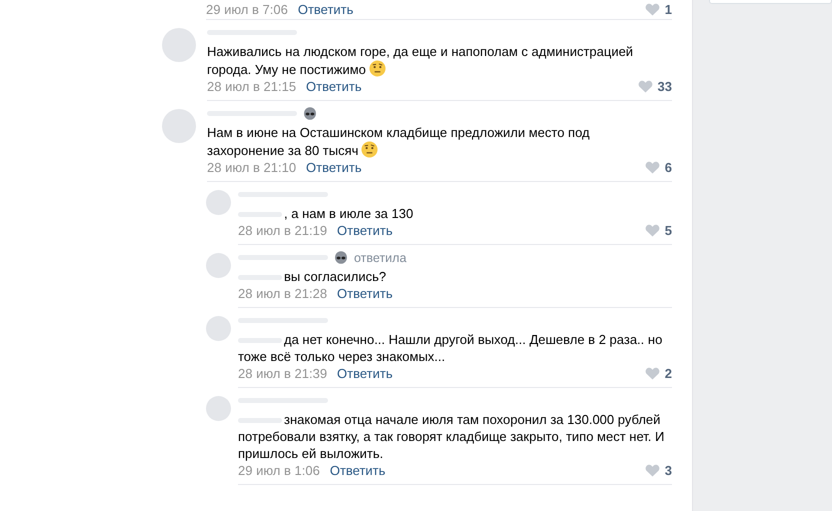 This screenshot has height=511, width=832. Describe the element at coordinates (668, 167) in the screenshot. I see `like-count: 6` at that location.